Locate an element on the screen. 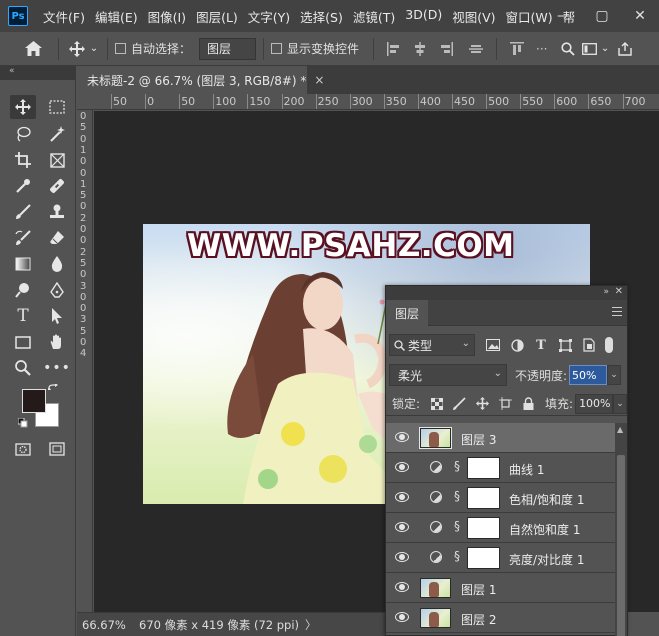 Image resolution: width=659 pixels, height=636 pixels. scrollbar-thumb is located at coordinates (621, 545).